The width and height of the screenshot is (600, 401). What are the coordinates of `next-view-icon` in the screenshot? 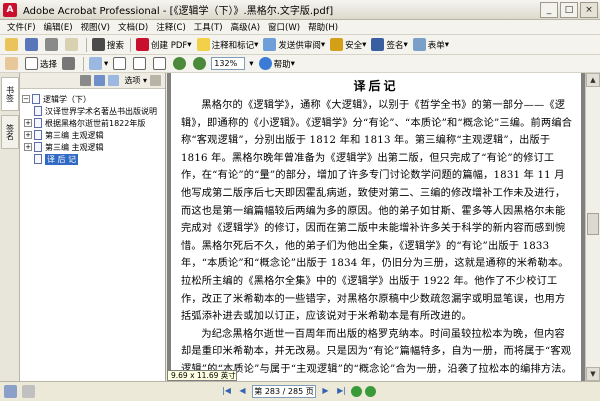 It's located at (370, 391).